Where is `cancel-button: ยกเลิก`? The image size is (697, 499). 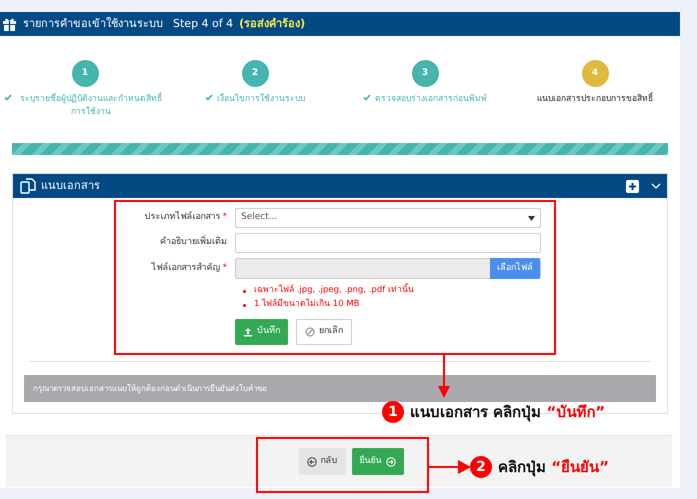
cancel-button: ยกเลิก is located at coordinates (324, 332).